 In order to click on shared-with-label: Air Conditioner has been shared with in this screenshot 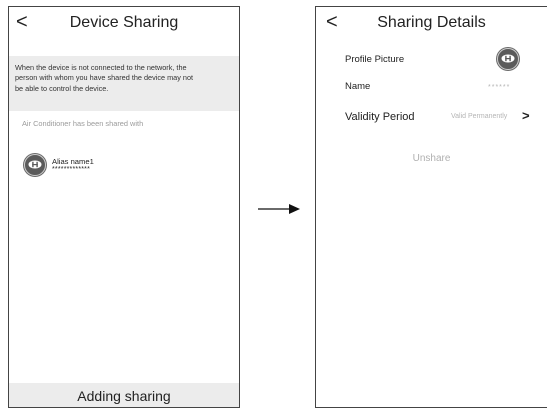, I will do `click(83, 123)`.